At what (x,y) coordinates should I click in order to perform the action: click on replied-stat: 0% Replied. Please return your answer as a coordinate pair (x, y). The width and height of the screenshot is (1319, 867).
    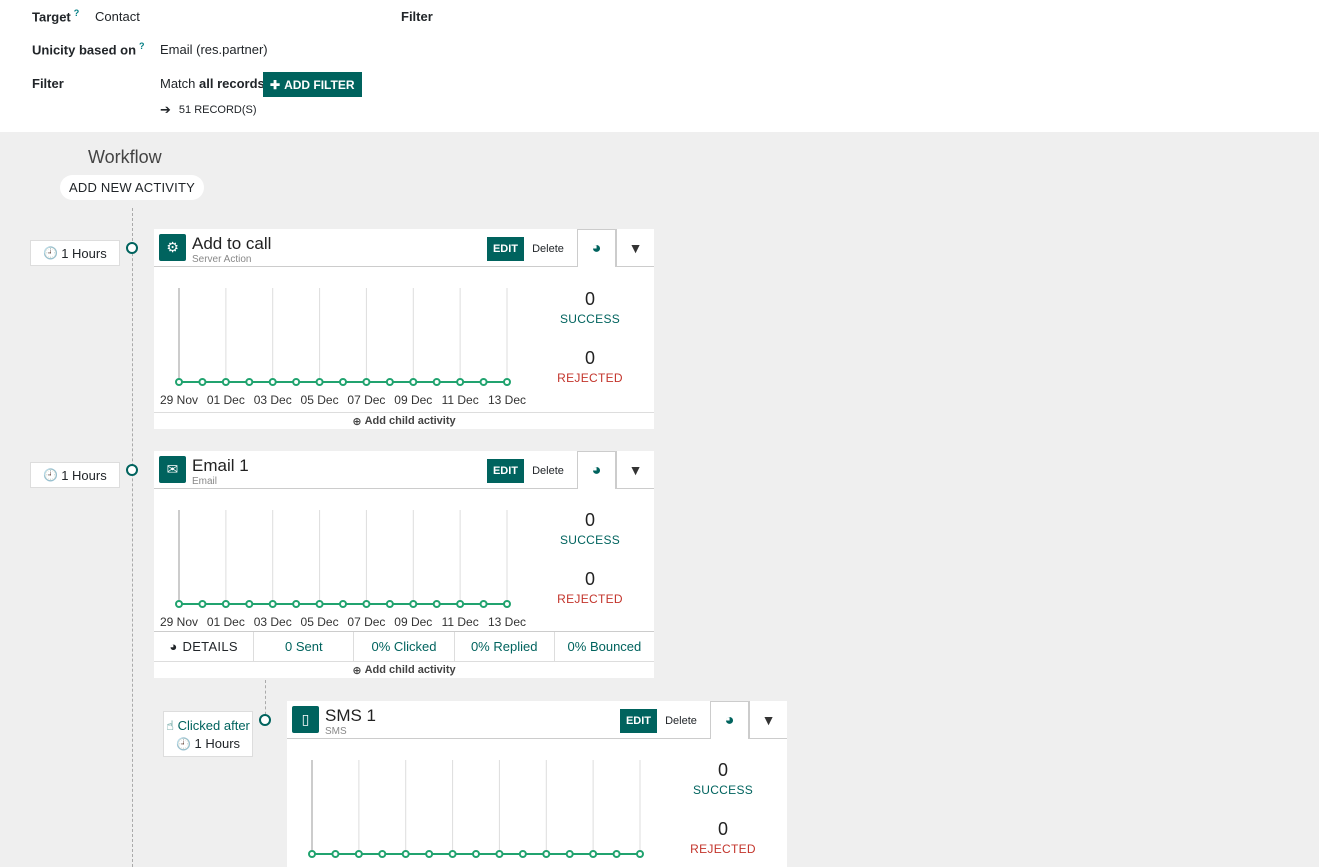
    Looking at the image, I should click on (505, 646).